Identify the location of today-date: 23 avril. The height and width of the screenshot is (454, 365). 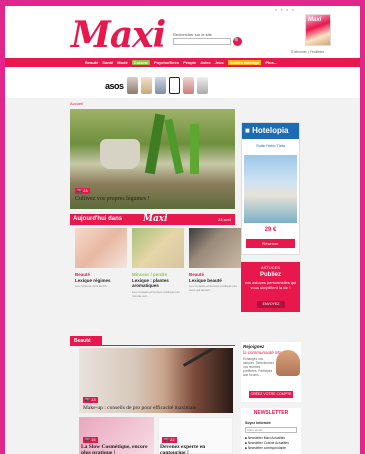
(224, 219).